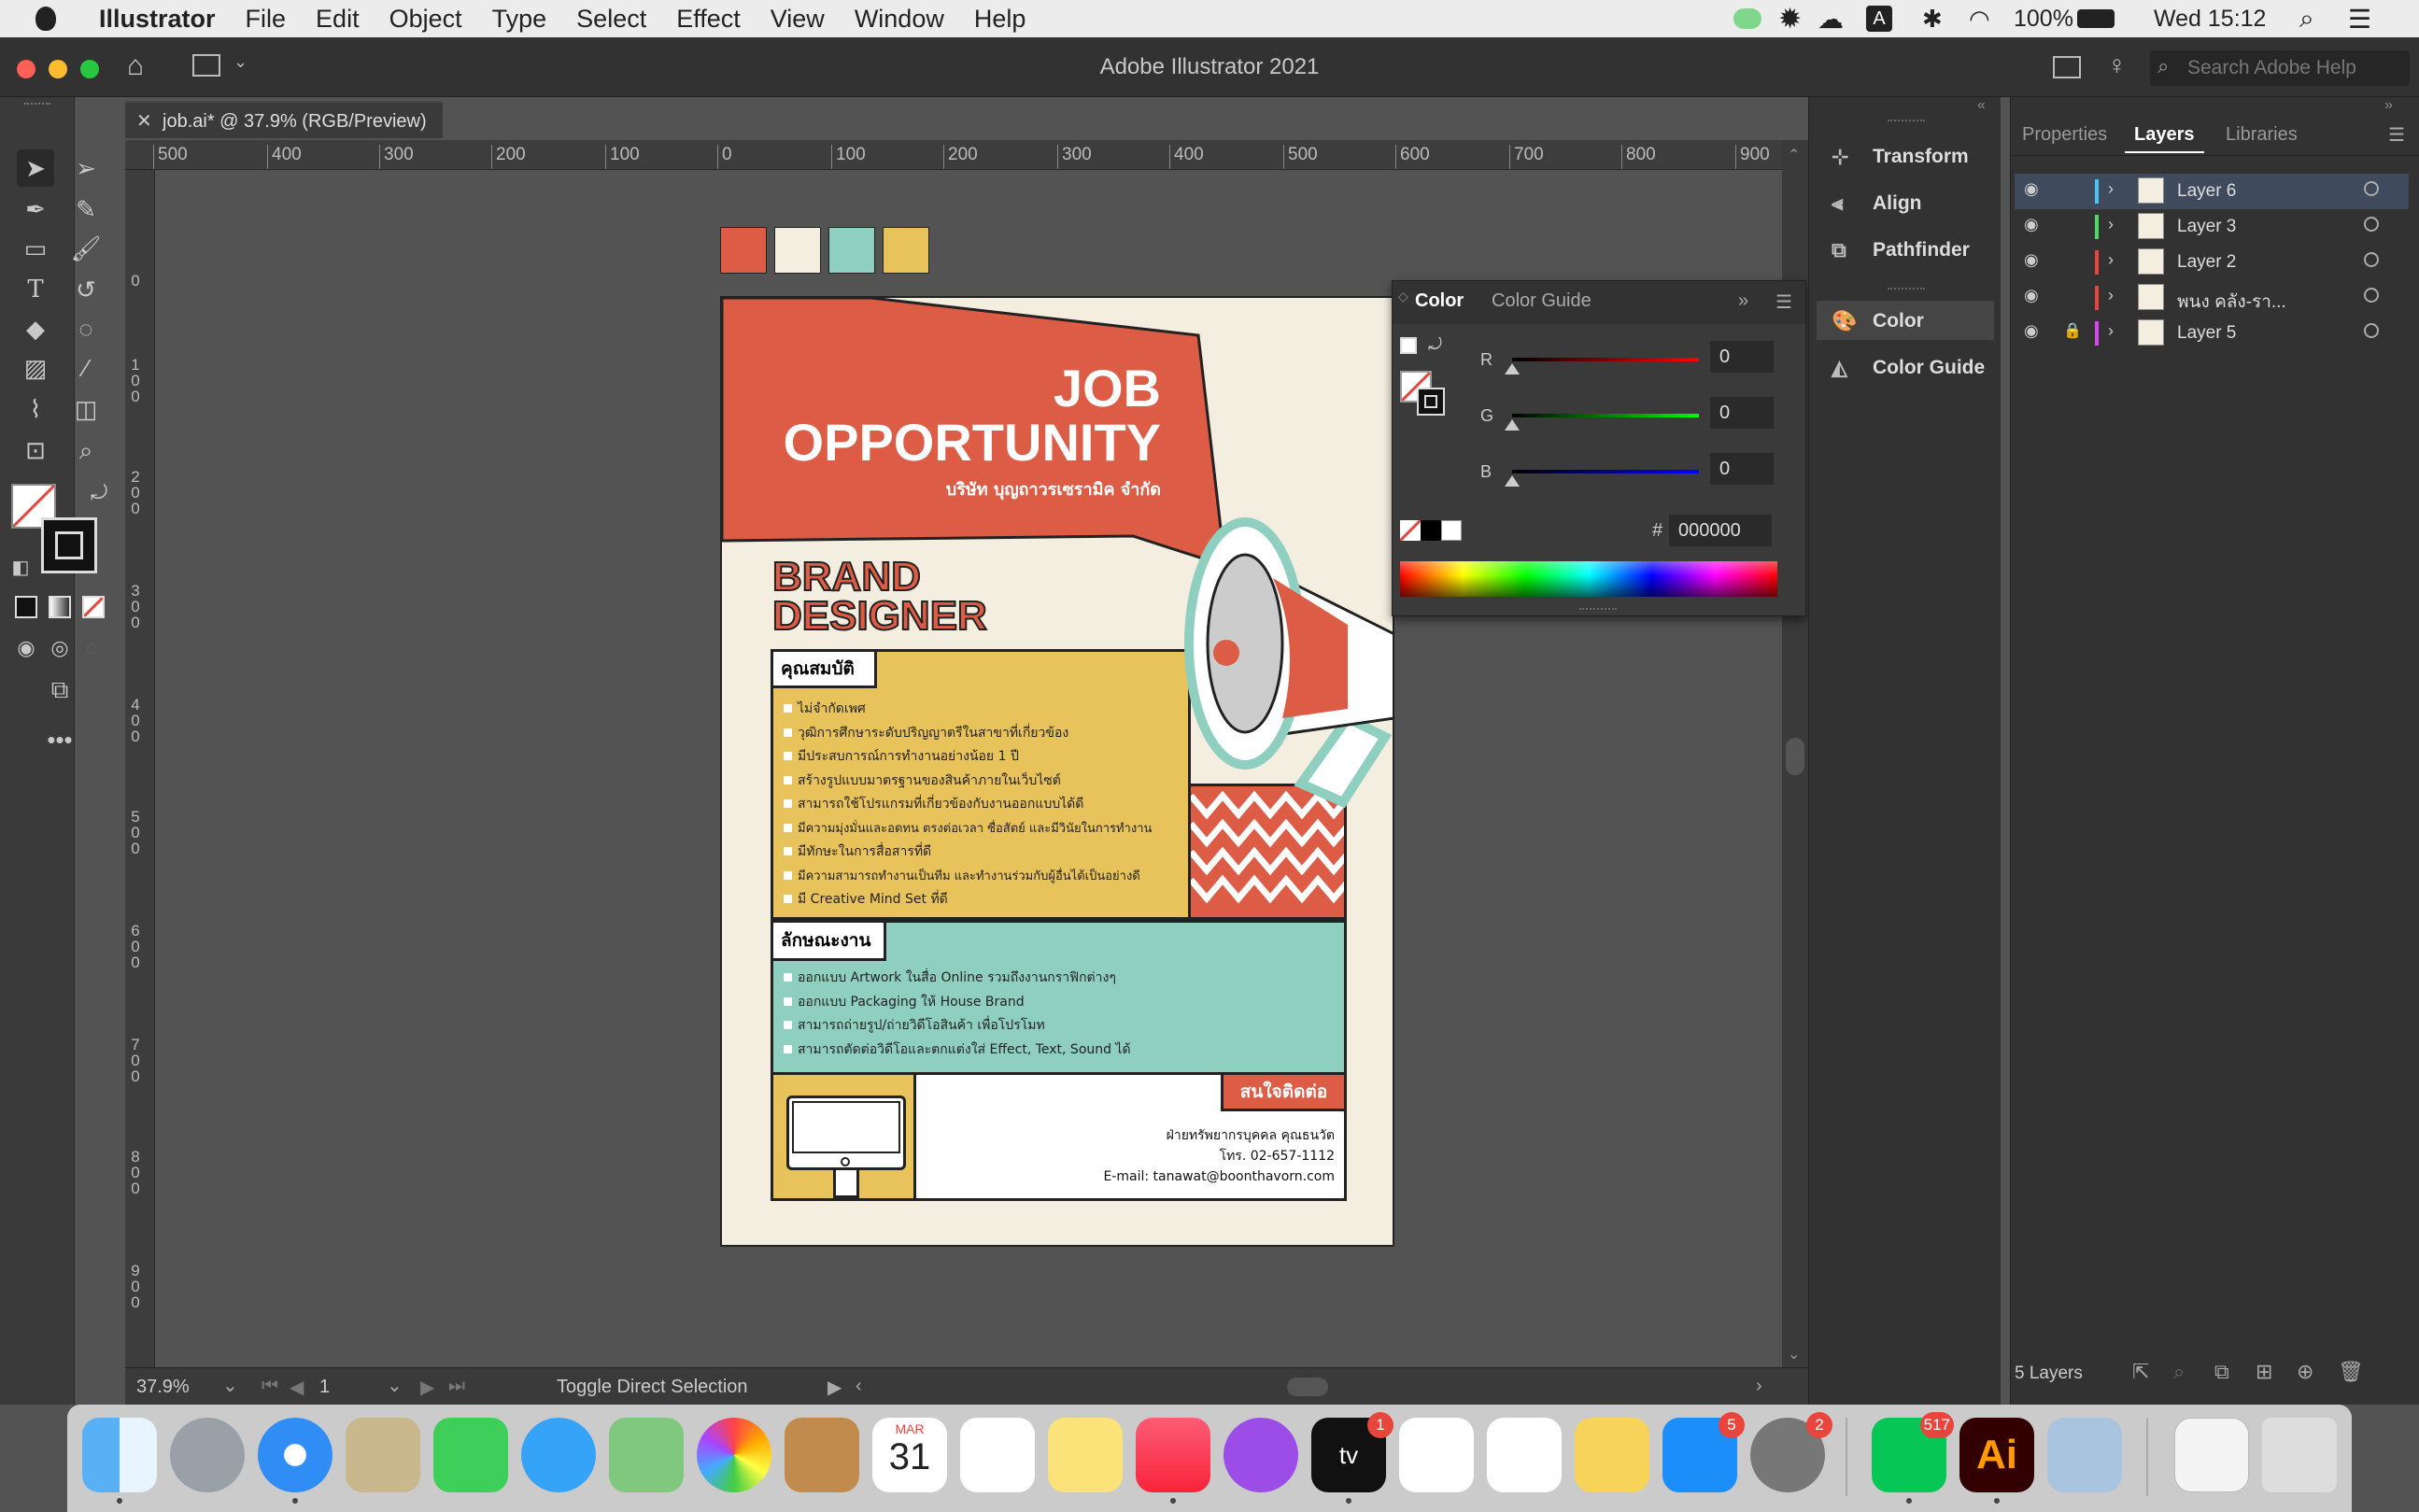 The width and height of the screenshot is (2419, 1512). What do you see at coordinates (35, 328) in the screenshot?
I see `eraser-tool-icon: ◆` at bounding box center [35, 328].